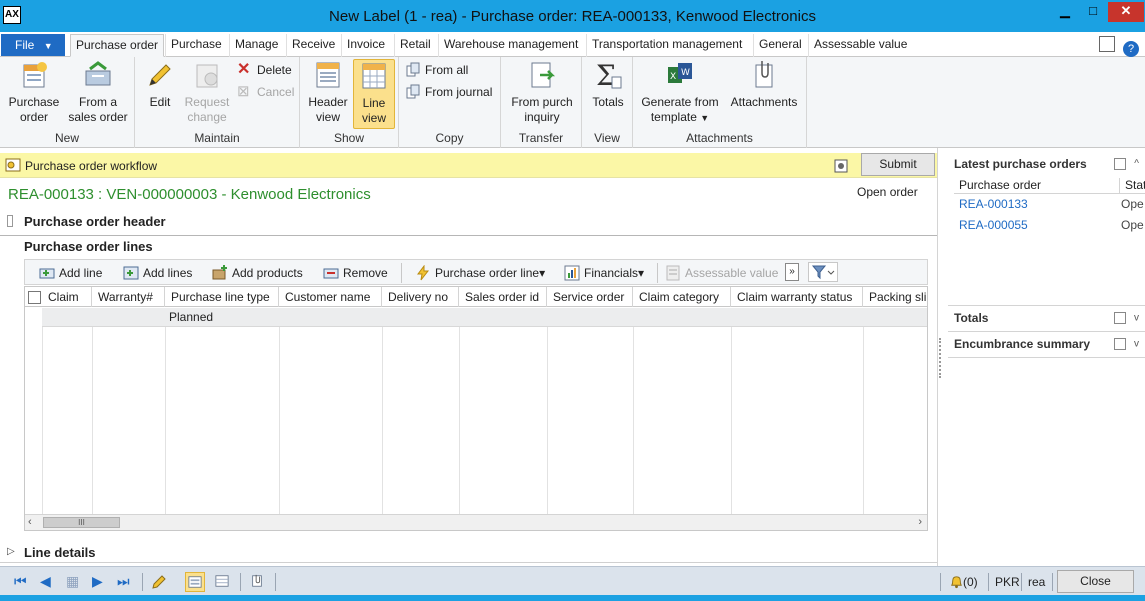 This screenshot has height=601, width=1145. Describe the element at coordinates (81, 522) in the screenshot. I see `scrollbar-thumb: III` at that location.